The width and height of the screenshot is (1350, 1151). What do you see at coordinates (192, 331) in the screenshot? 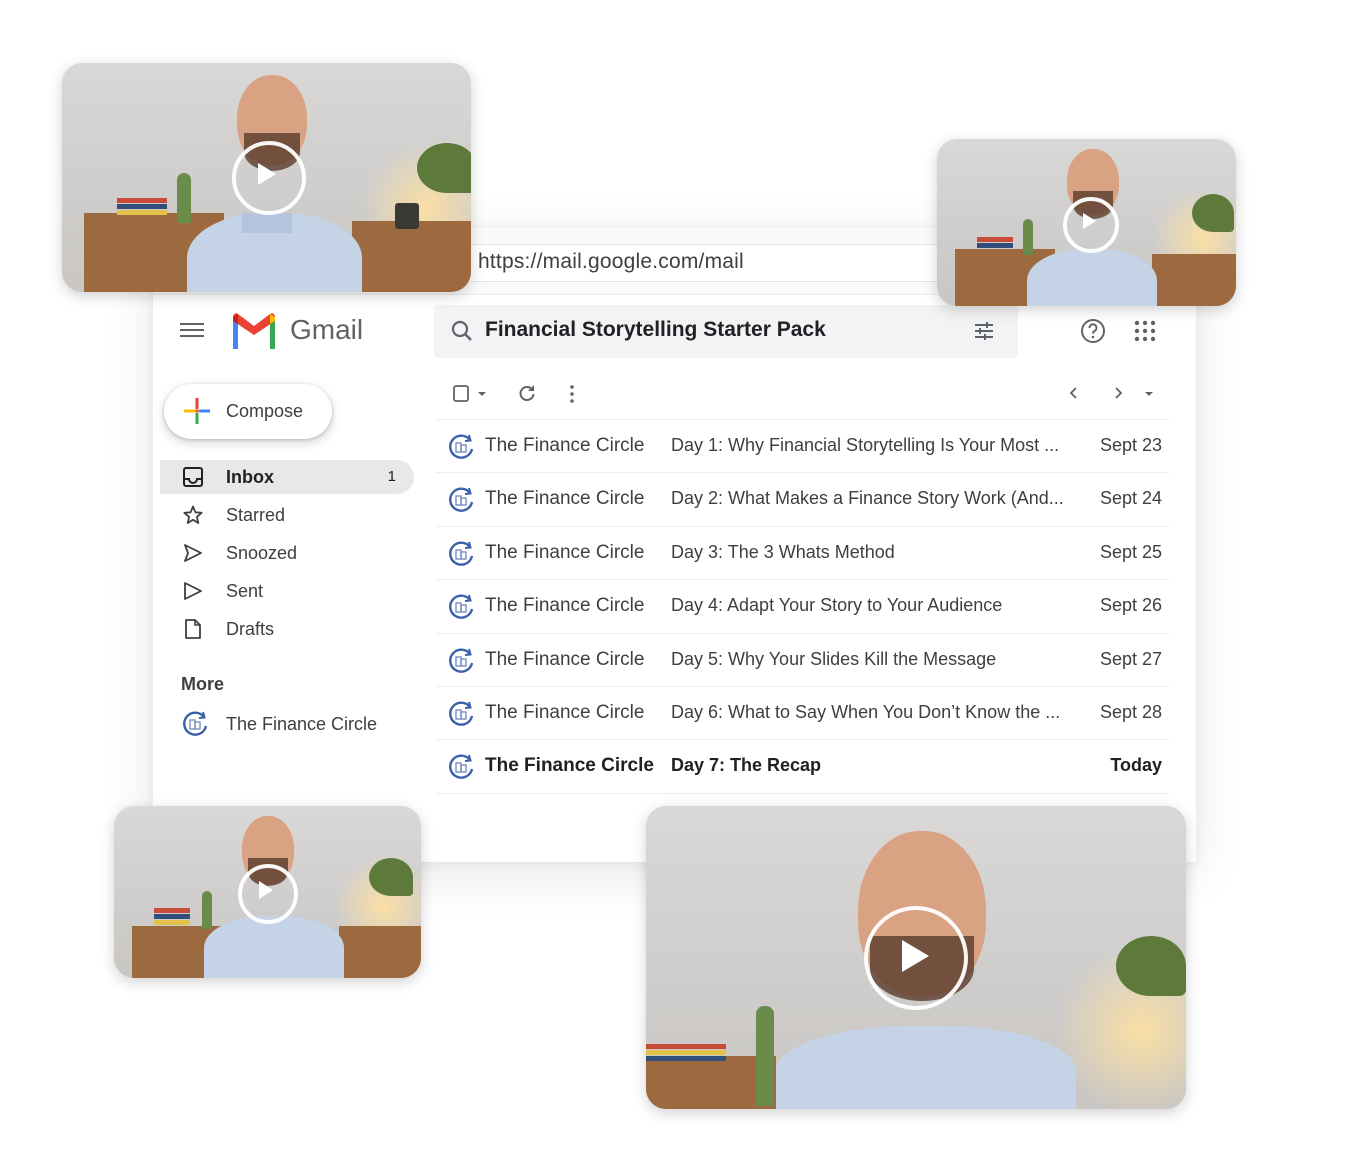
I see `main-menu-icon` at bounding box center [192, 331].